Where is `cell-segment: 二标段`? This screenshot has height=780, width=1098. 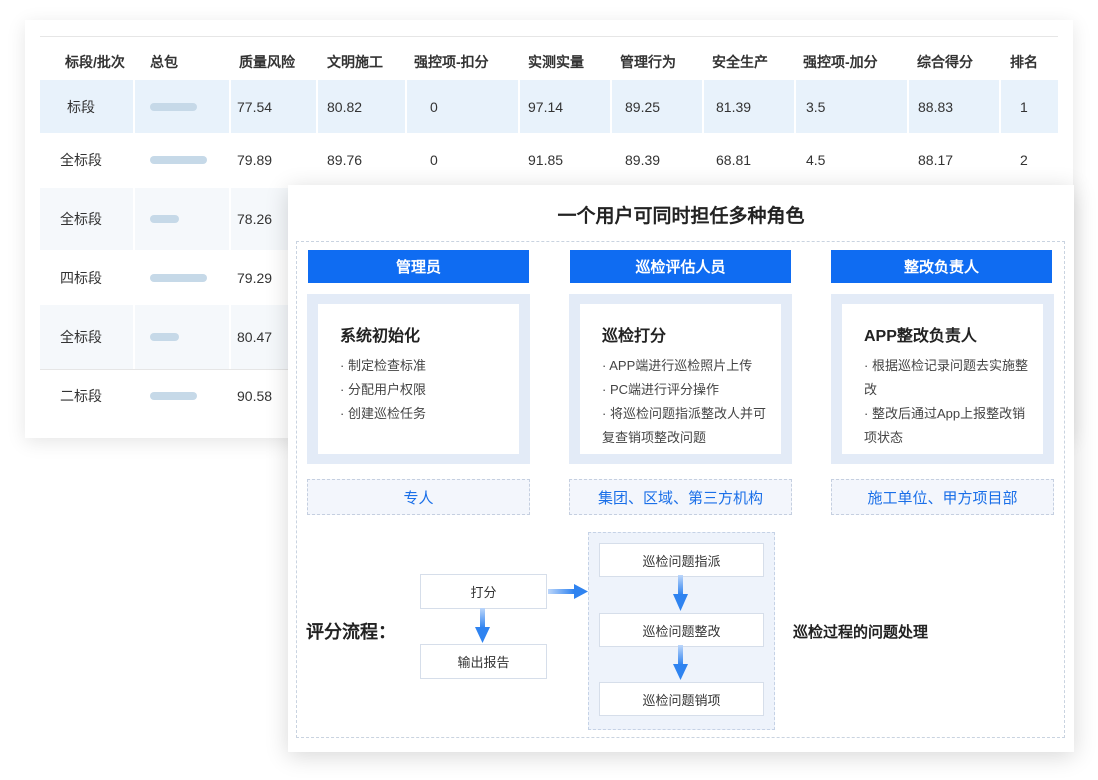
cell-segment: 二标段 is located at coordinates (81, 396).